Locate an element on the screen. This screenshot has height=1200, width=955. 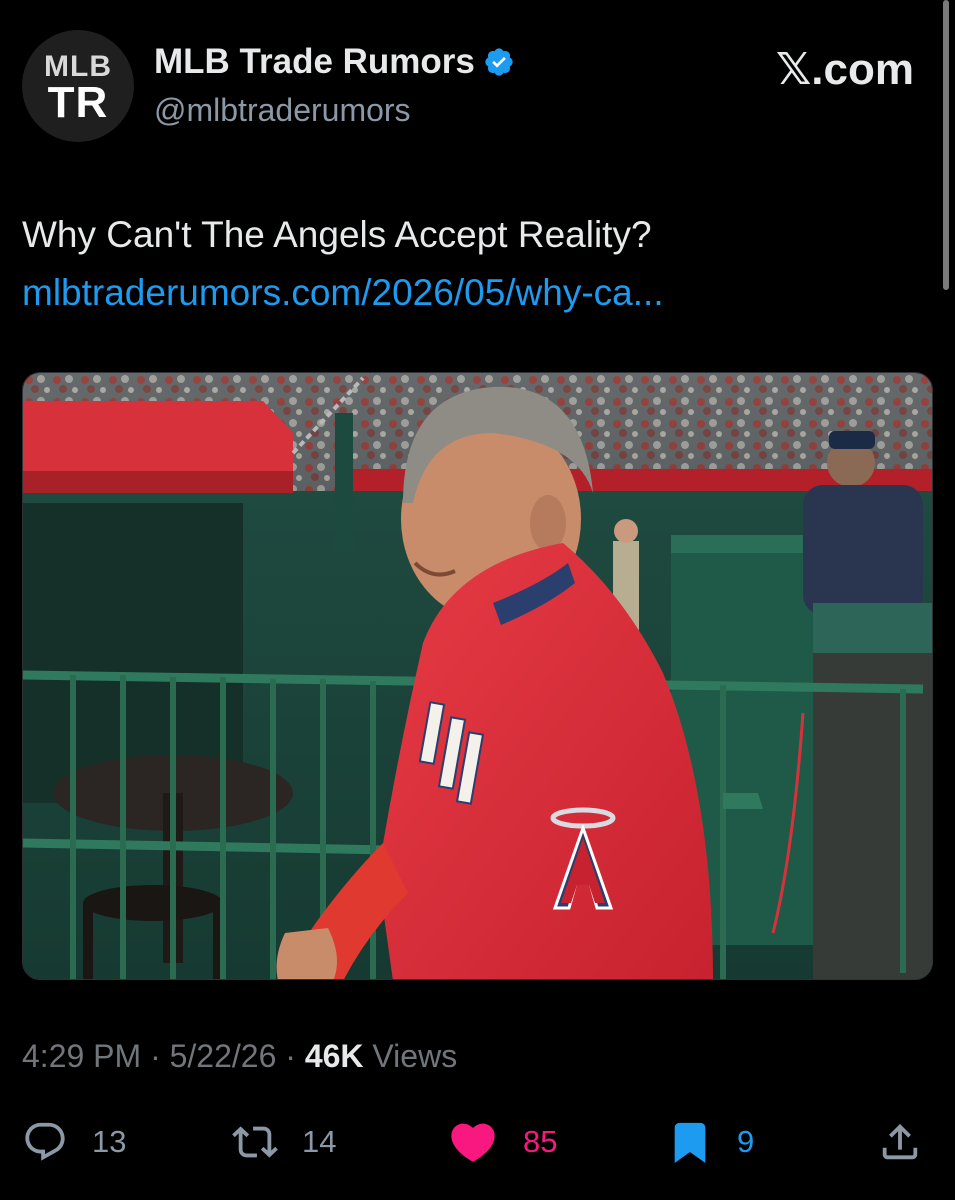
x-logo-icon: 𝕏 is located at coordinates (793, 69).